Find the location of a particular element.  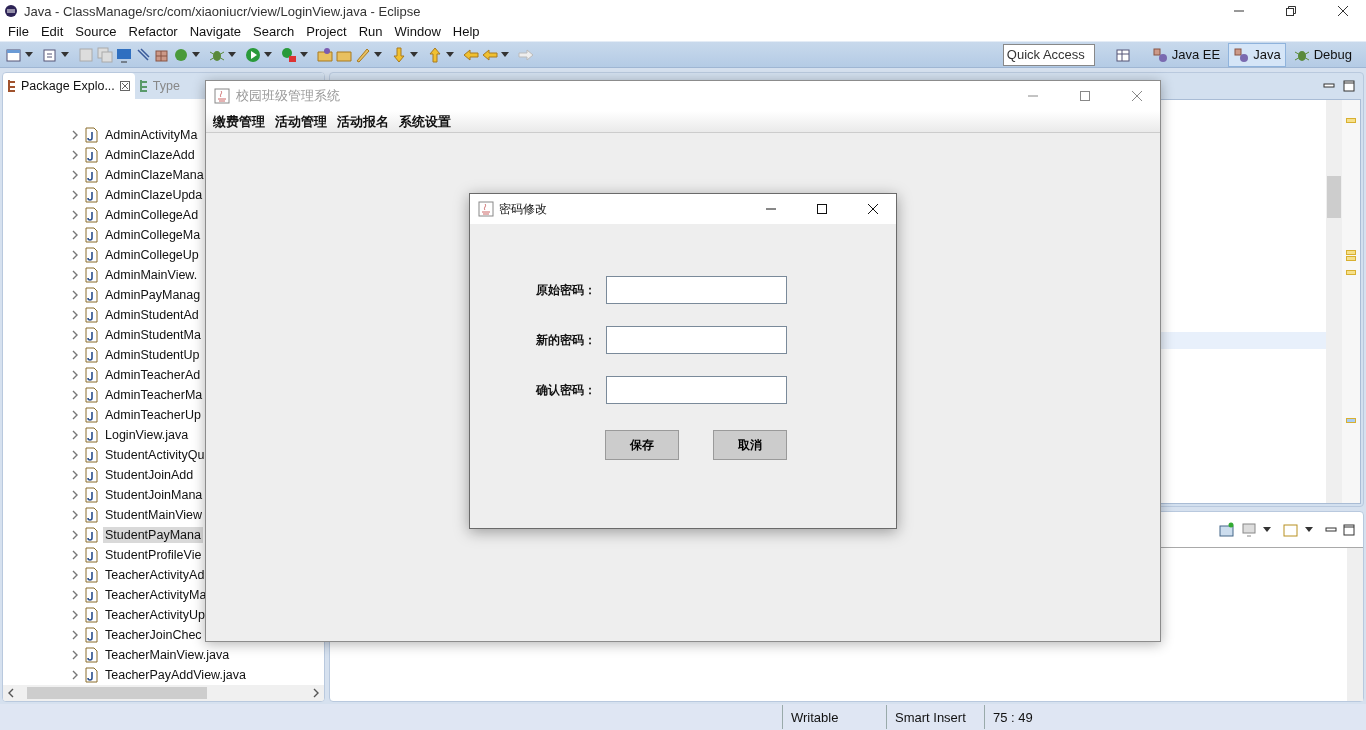

menu-item: Navigate is located at coordinates (215, 31).